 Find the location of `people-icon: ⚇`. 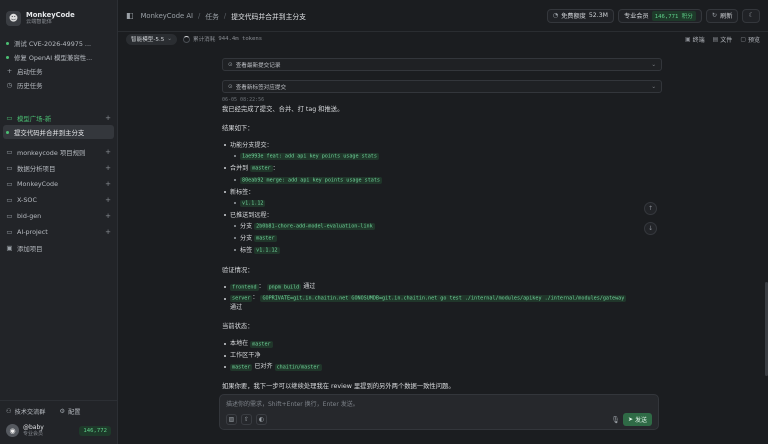

people-icon: ⚇ is located at coordinates (9, 411).